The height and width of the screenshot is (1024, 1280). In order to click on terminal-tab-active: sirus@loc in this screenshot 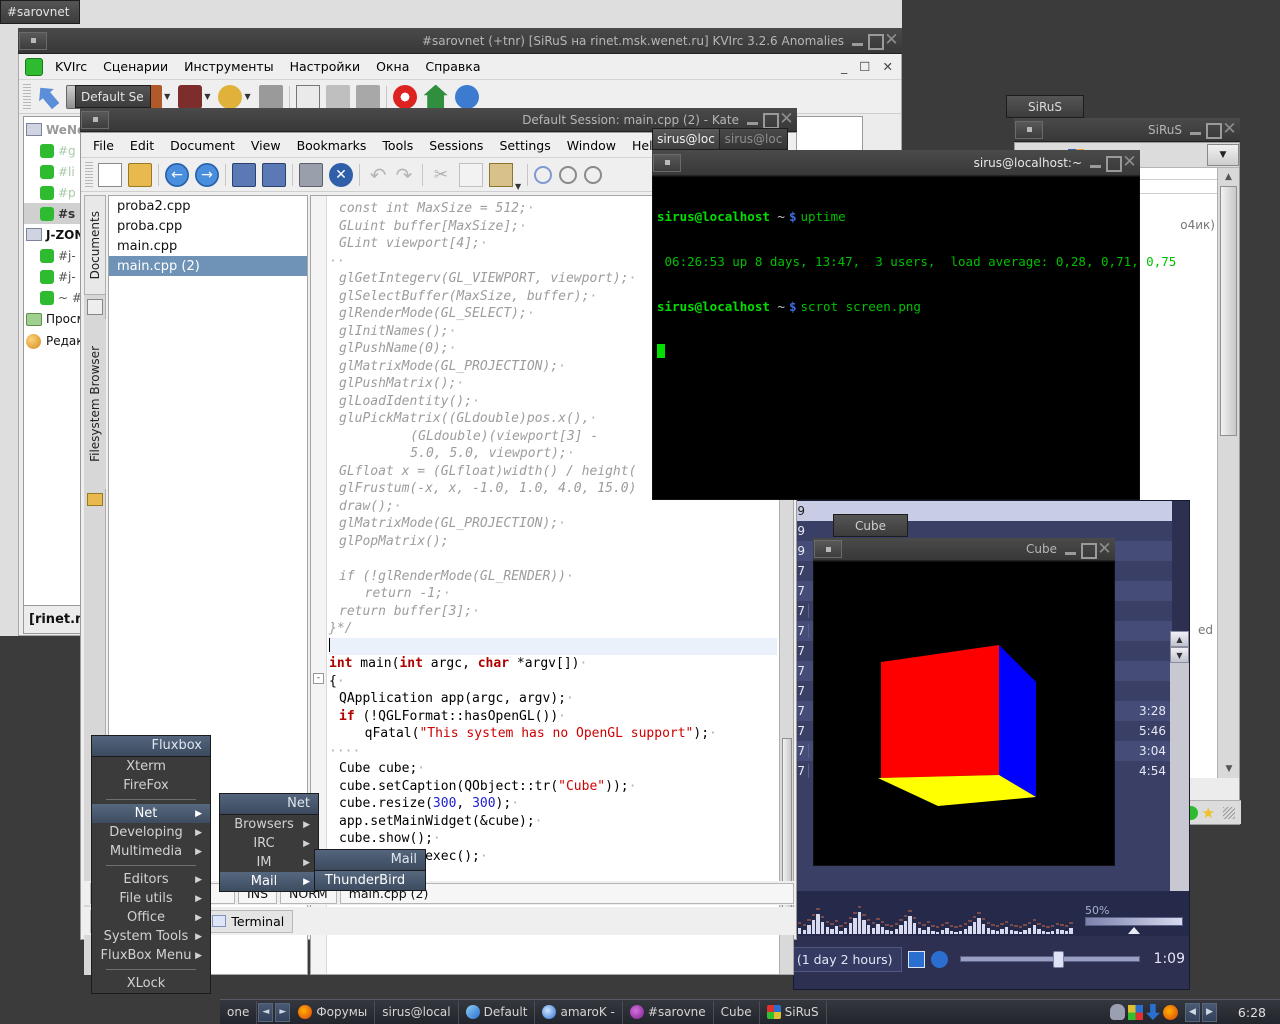, I will do `click(686, 139)`.